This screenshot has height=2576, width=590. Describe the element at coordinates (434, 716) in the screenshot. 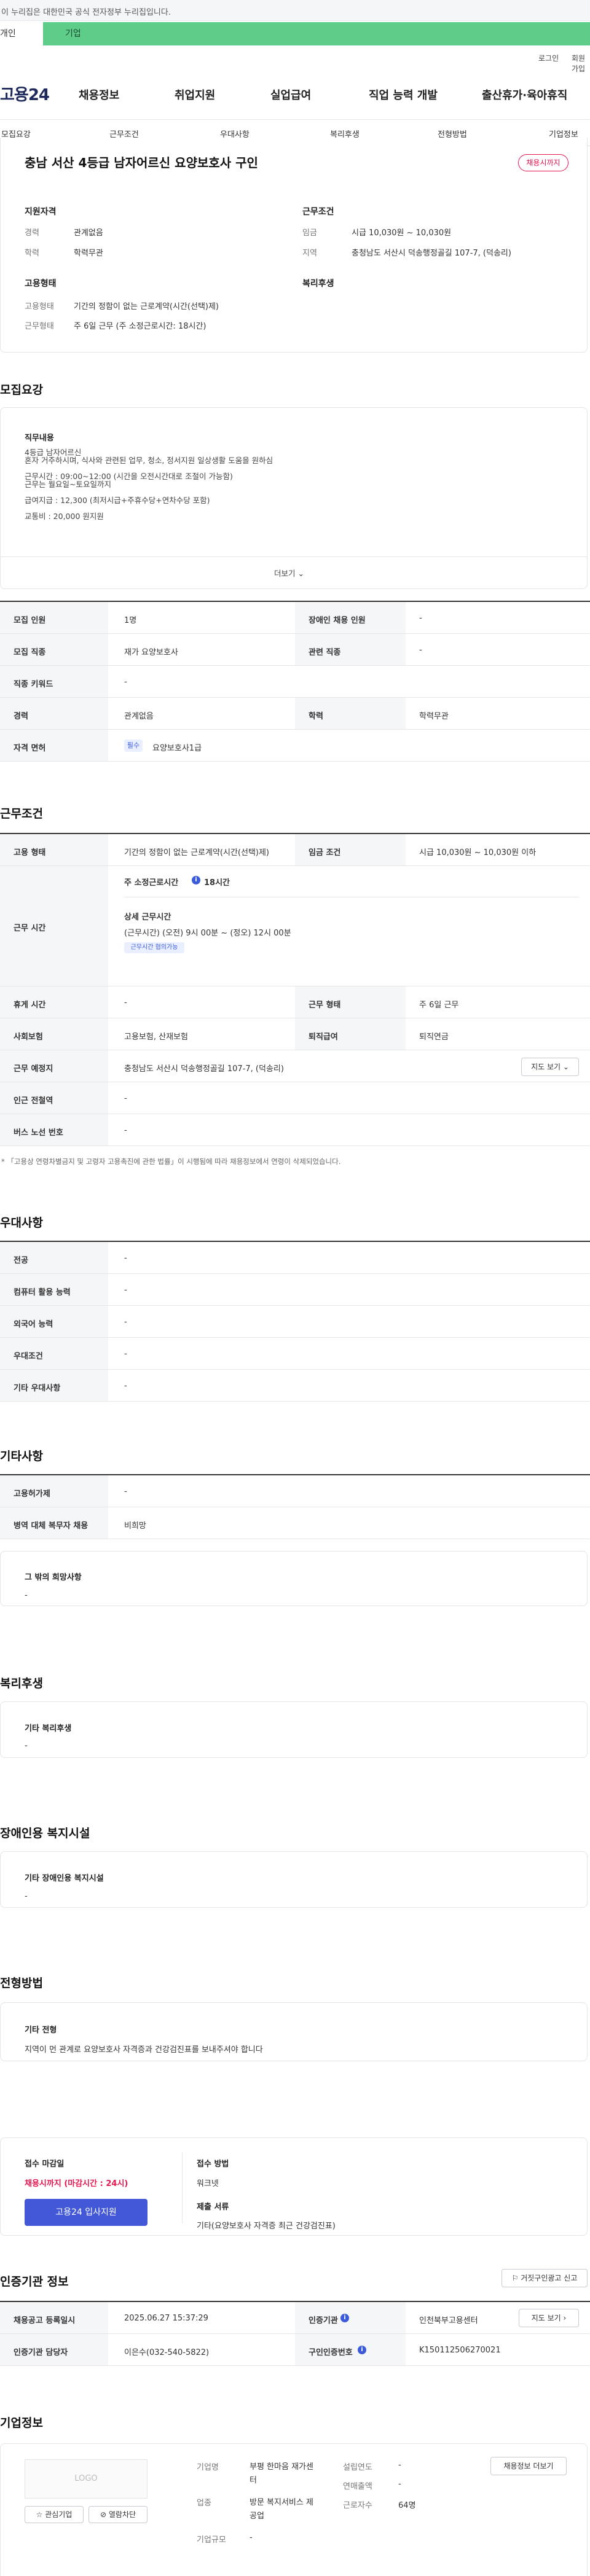

I see `education-value: 학력무관` at that location.